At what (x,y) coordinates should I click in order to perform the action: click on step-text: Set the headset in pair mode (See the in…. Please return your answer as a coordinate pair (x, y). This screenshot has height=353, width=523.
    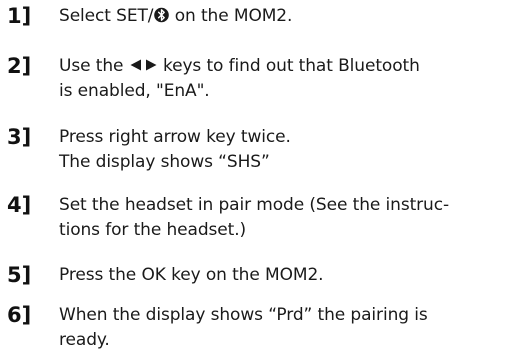
    Looking at the image, I should click on (289, 218).